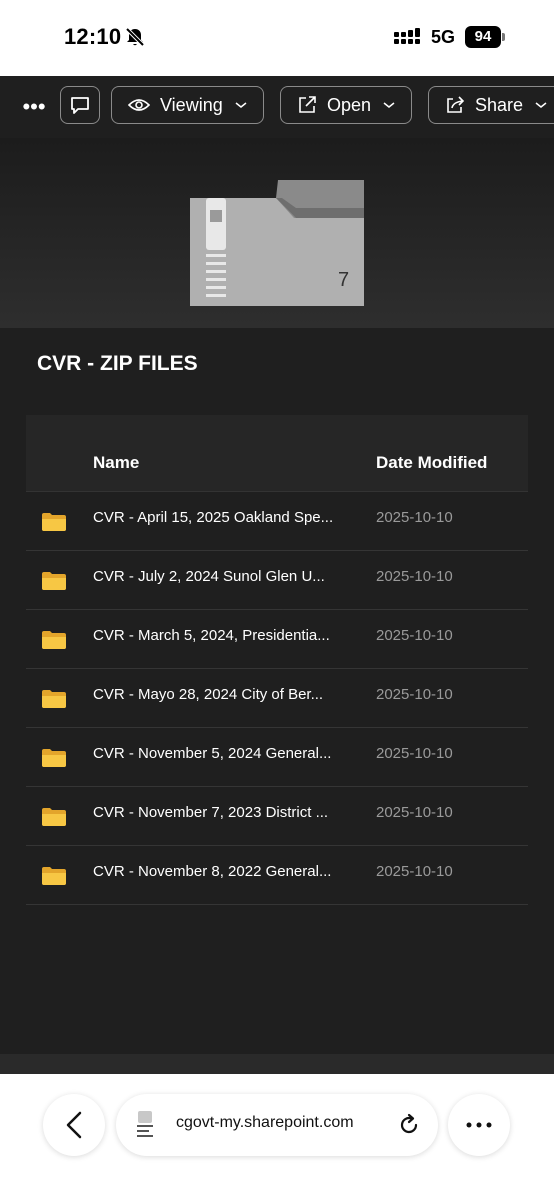 This screenshot has height=1200, width=554. What do you see at coordinates (116, 463) in the screenshot?
I see `column-header-name: Name` at bounding box center [116, 463].